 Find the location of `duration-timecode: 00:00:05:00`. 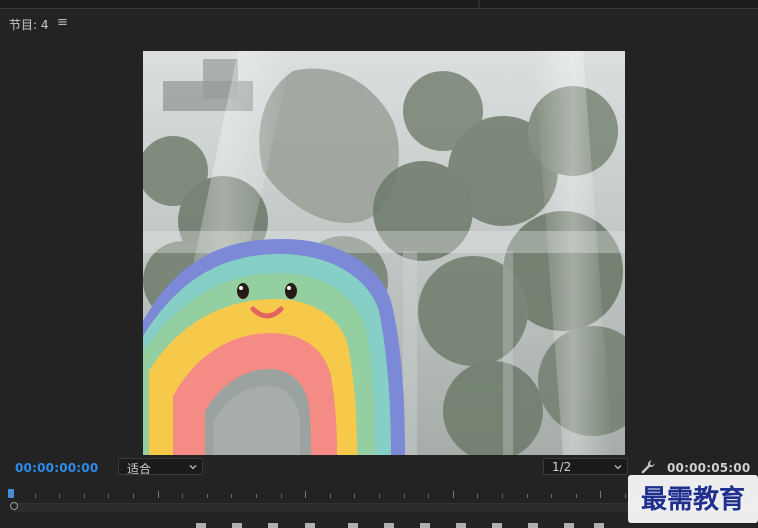

duration-timecode: 00:00:05:00 is located at coordinates (709, 468).